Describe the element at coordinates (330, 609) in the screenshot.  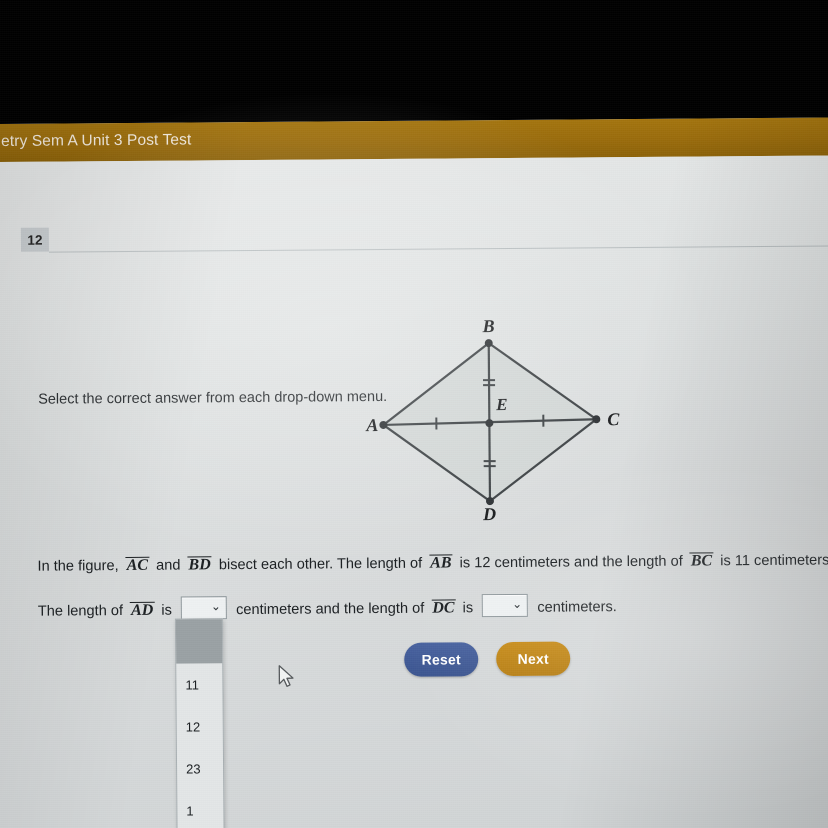
I see `answer-mid-text: centimeters and the length of` at that location.